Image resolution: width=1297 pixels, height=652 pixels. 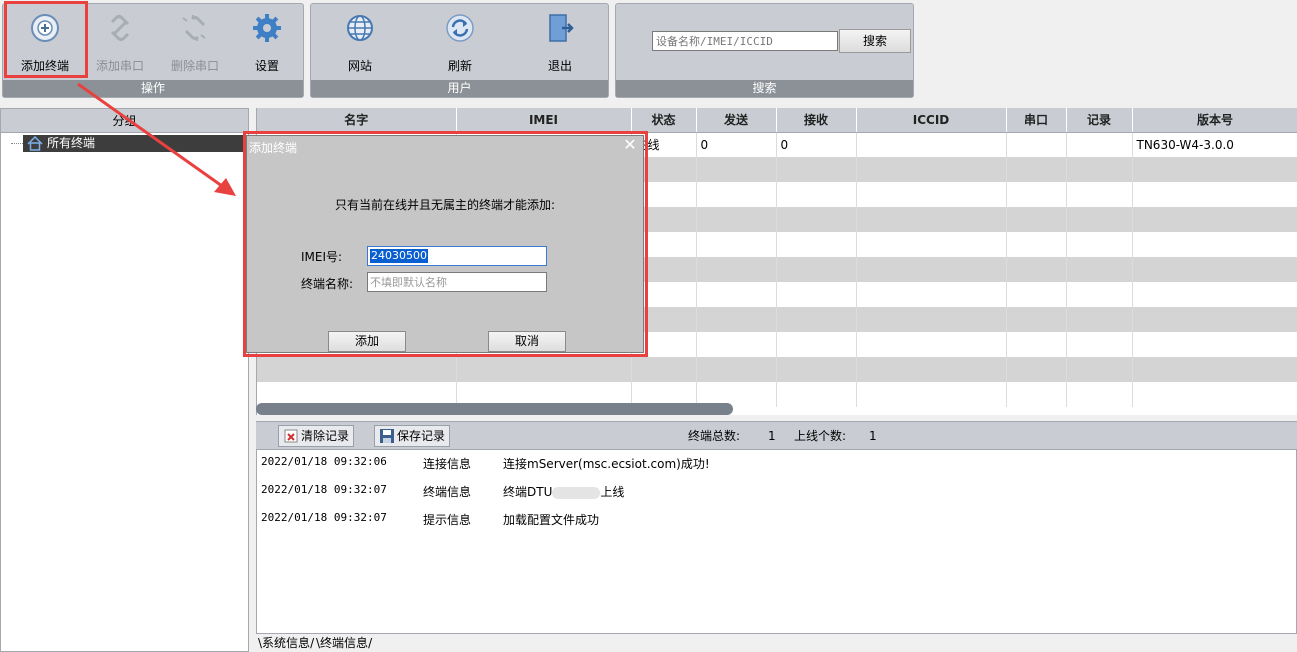 What do you see at coordinates (447, 492) in the screenshot?
I see `log-type: 终端信息` at bounding box center [447, 492].